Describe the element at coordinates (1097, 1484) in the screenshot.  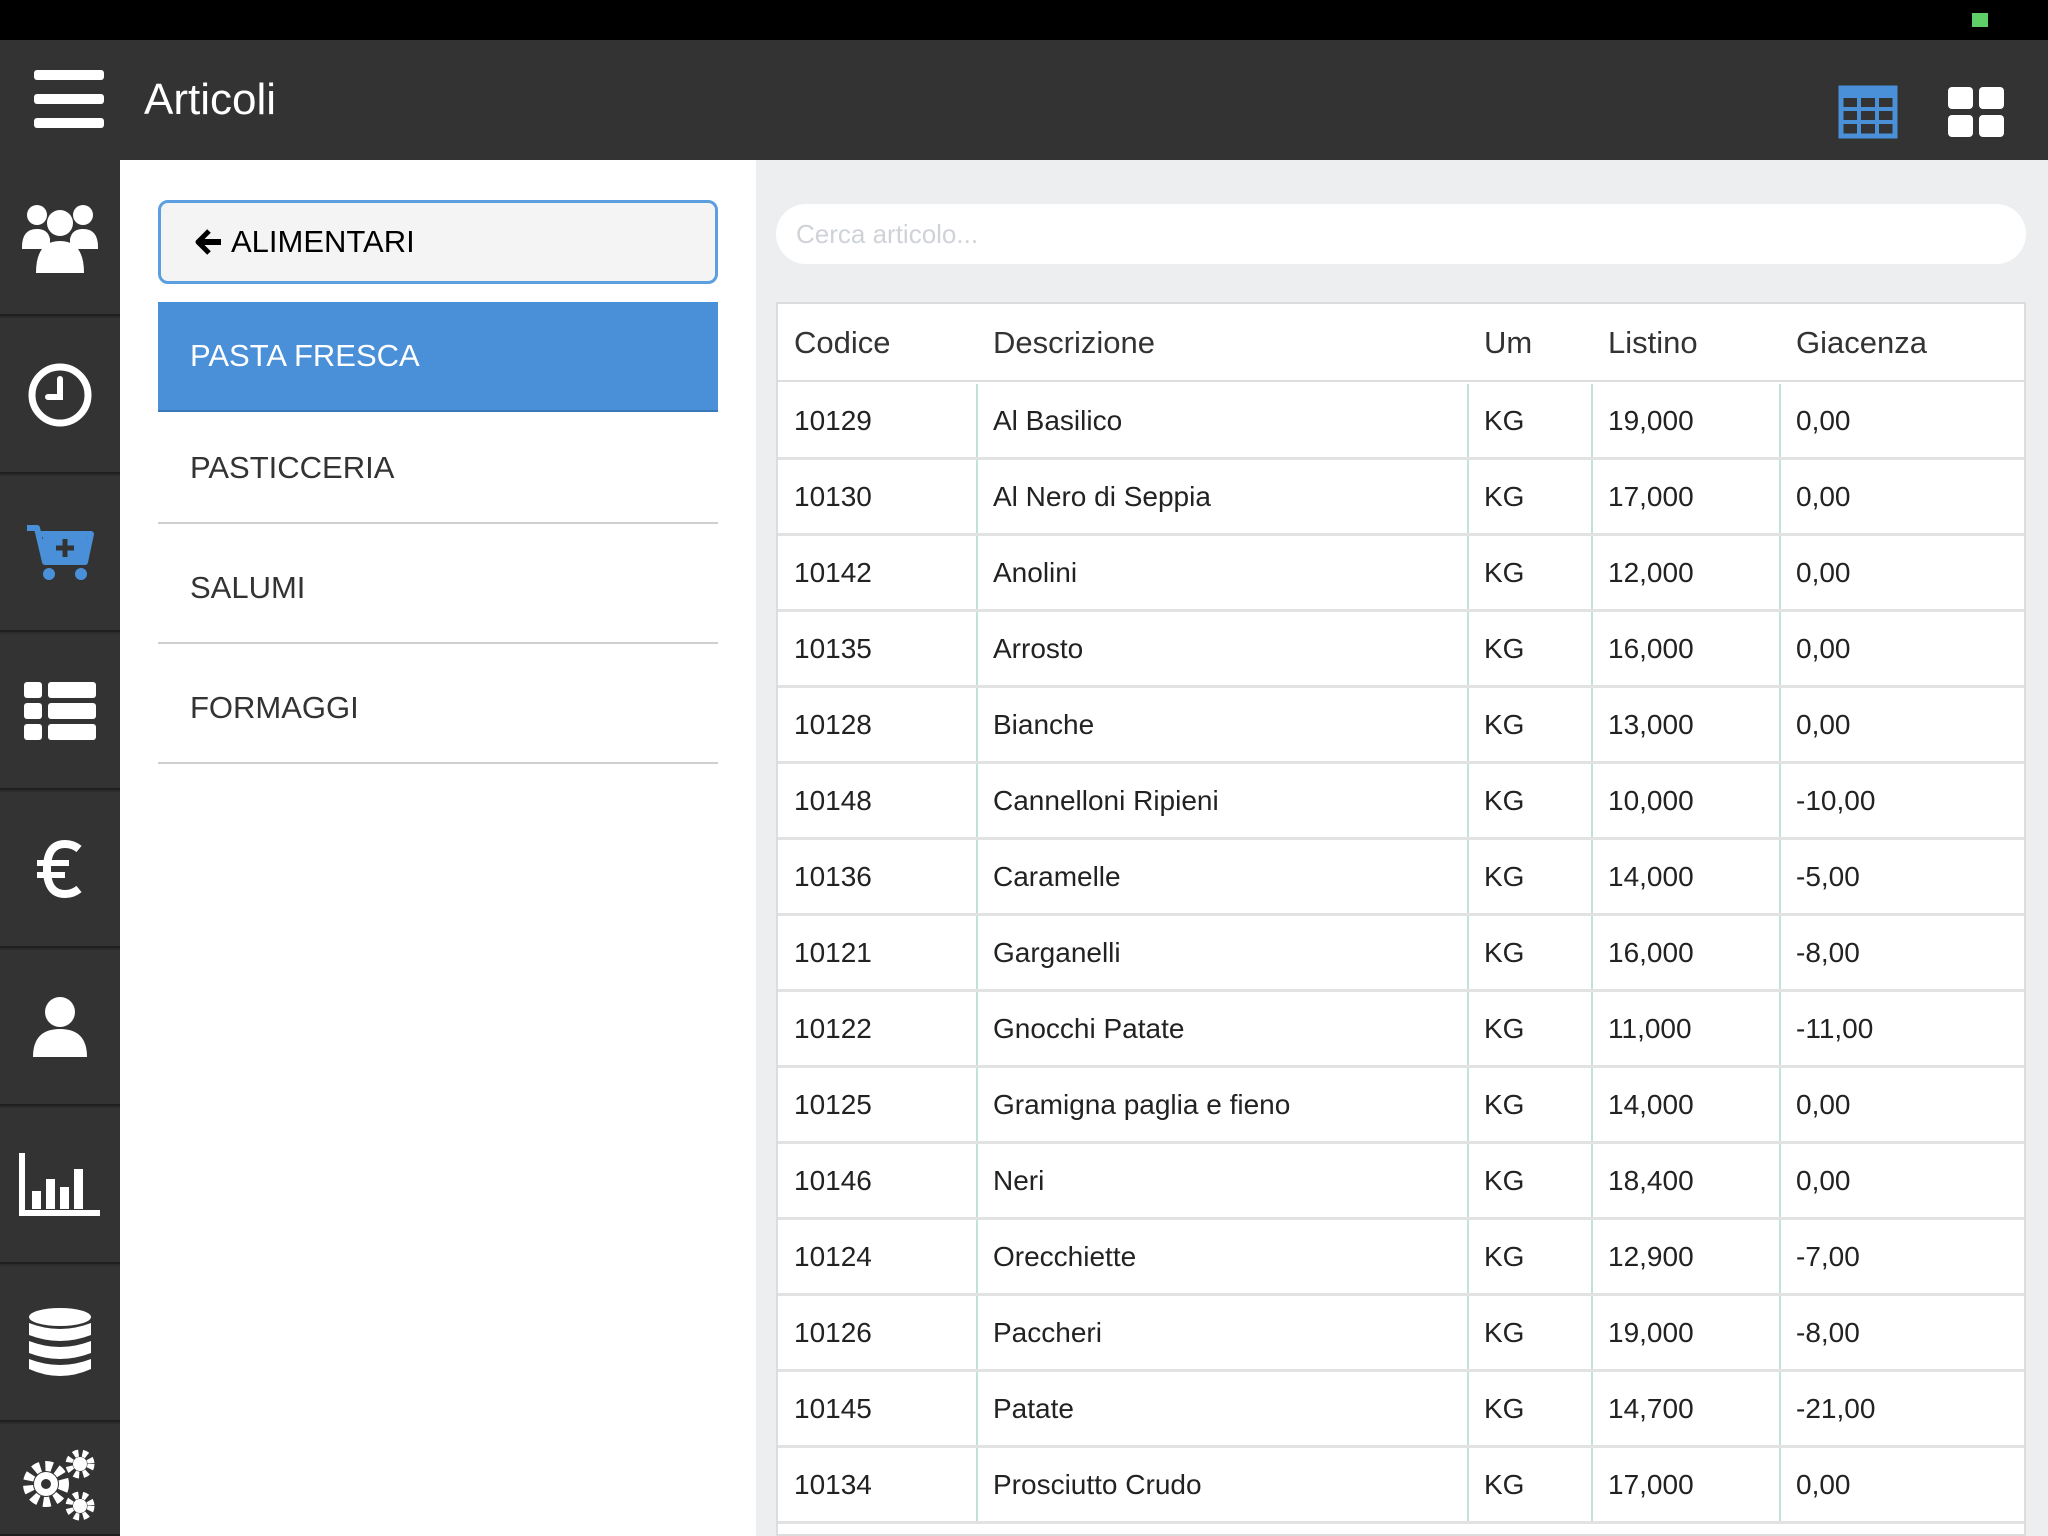
I see `cell-descrizione: Prosciutto Crudo` at that location.